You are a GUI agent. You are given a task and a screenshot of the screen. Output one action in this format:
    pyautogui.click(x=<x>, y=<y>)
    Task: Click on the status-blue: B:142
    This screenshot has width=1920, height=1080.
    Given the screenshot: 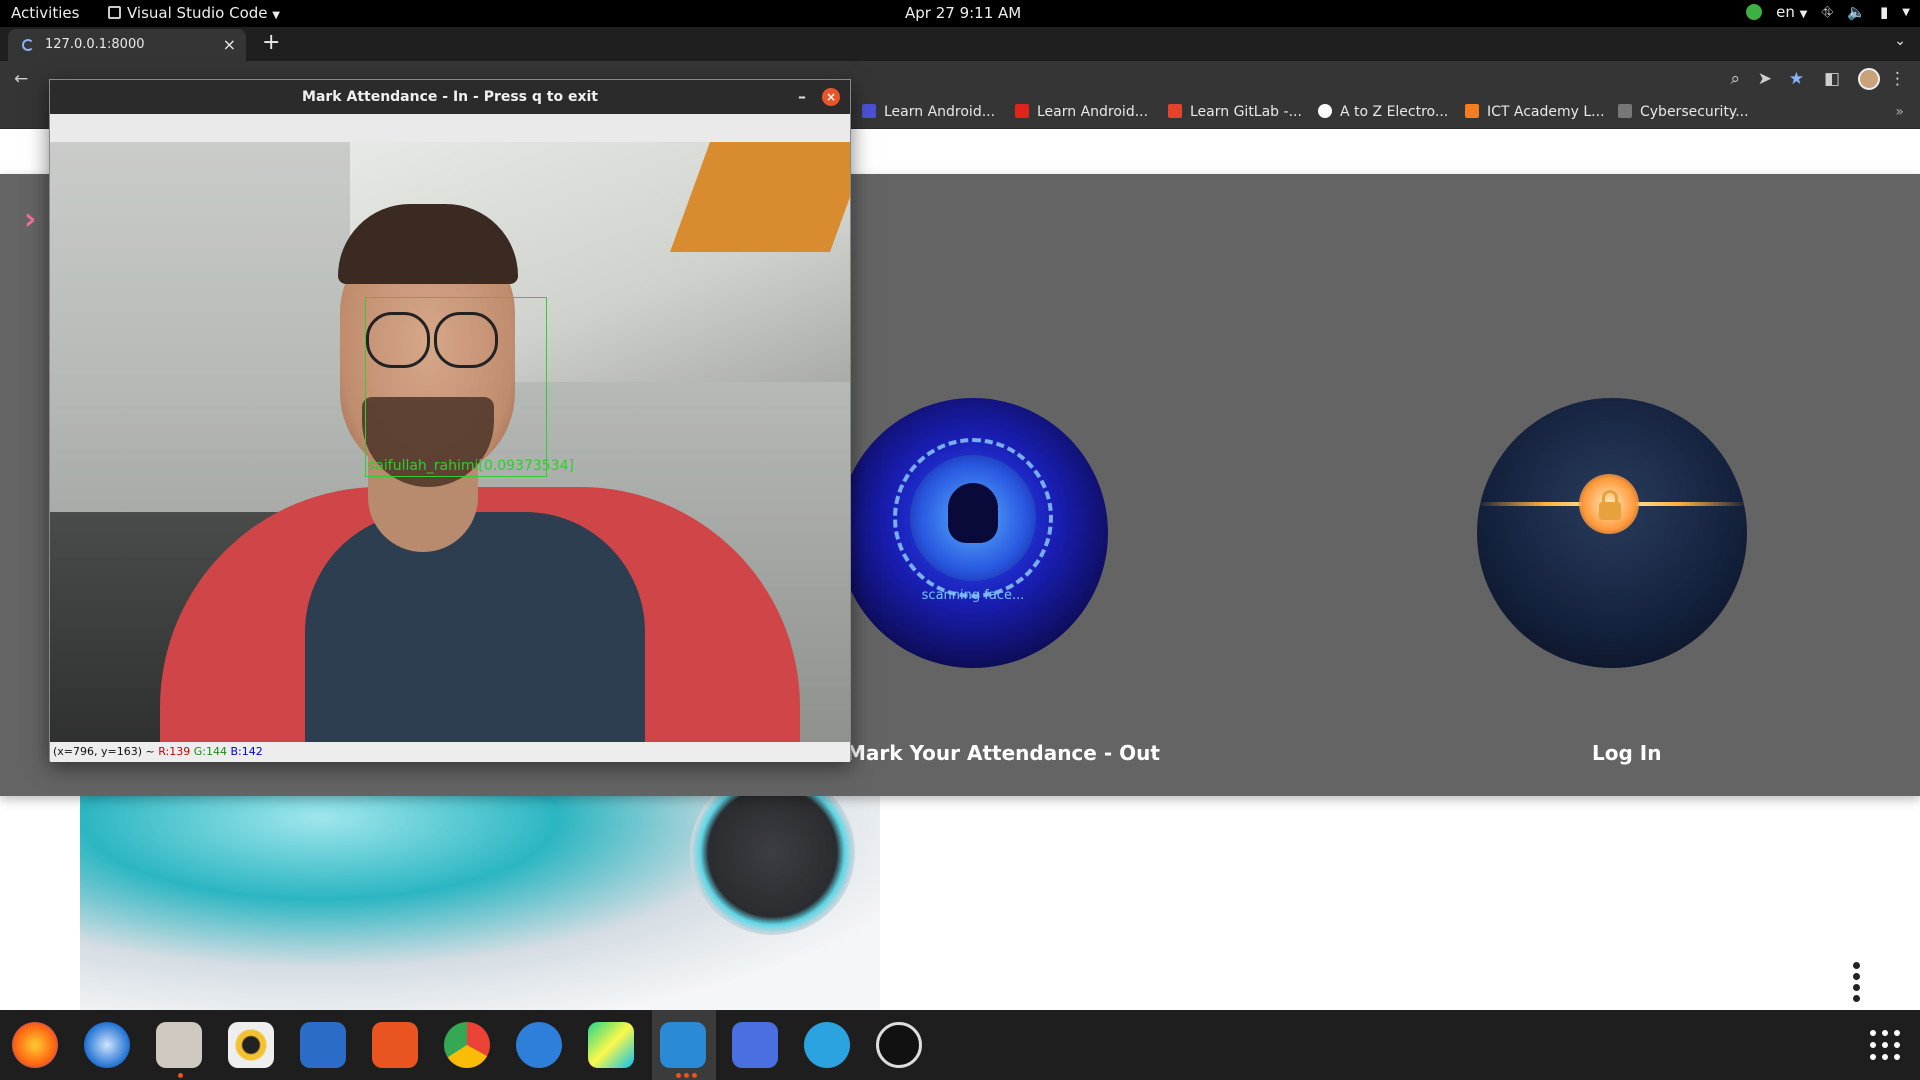 What is the action you would take?
    pyautogui.click(x=246, y=751)
    